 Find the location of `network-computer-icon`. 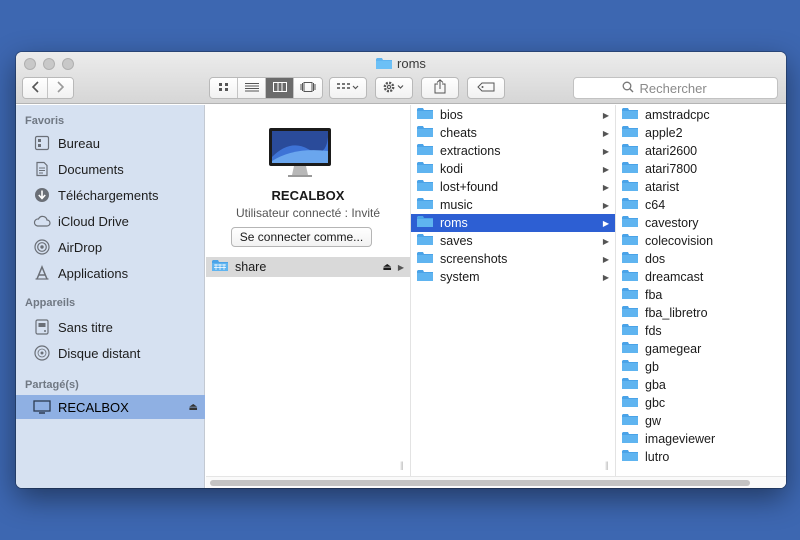

network-computer-icon is located at coordinates (42, 407).